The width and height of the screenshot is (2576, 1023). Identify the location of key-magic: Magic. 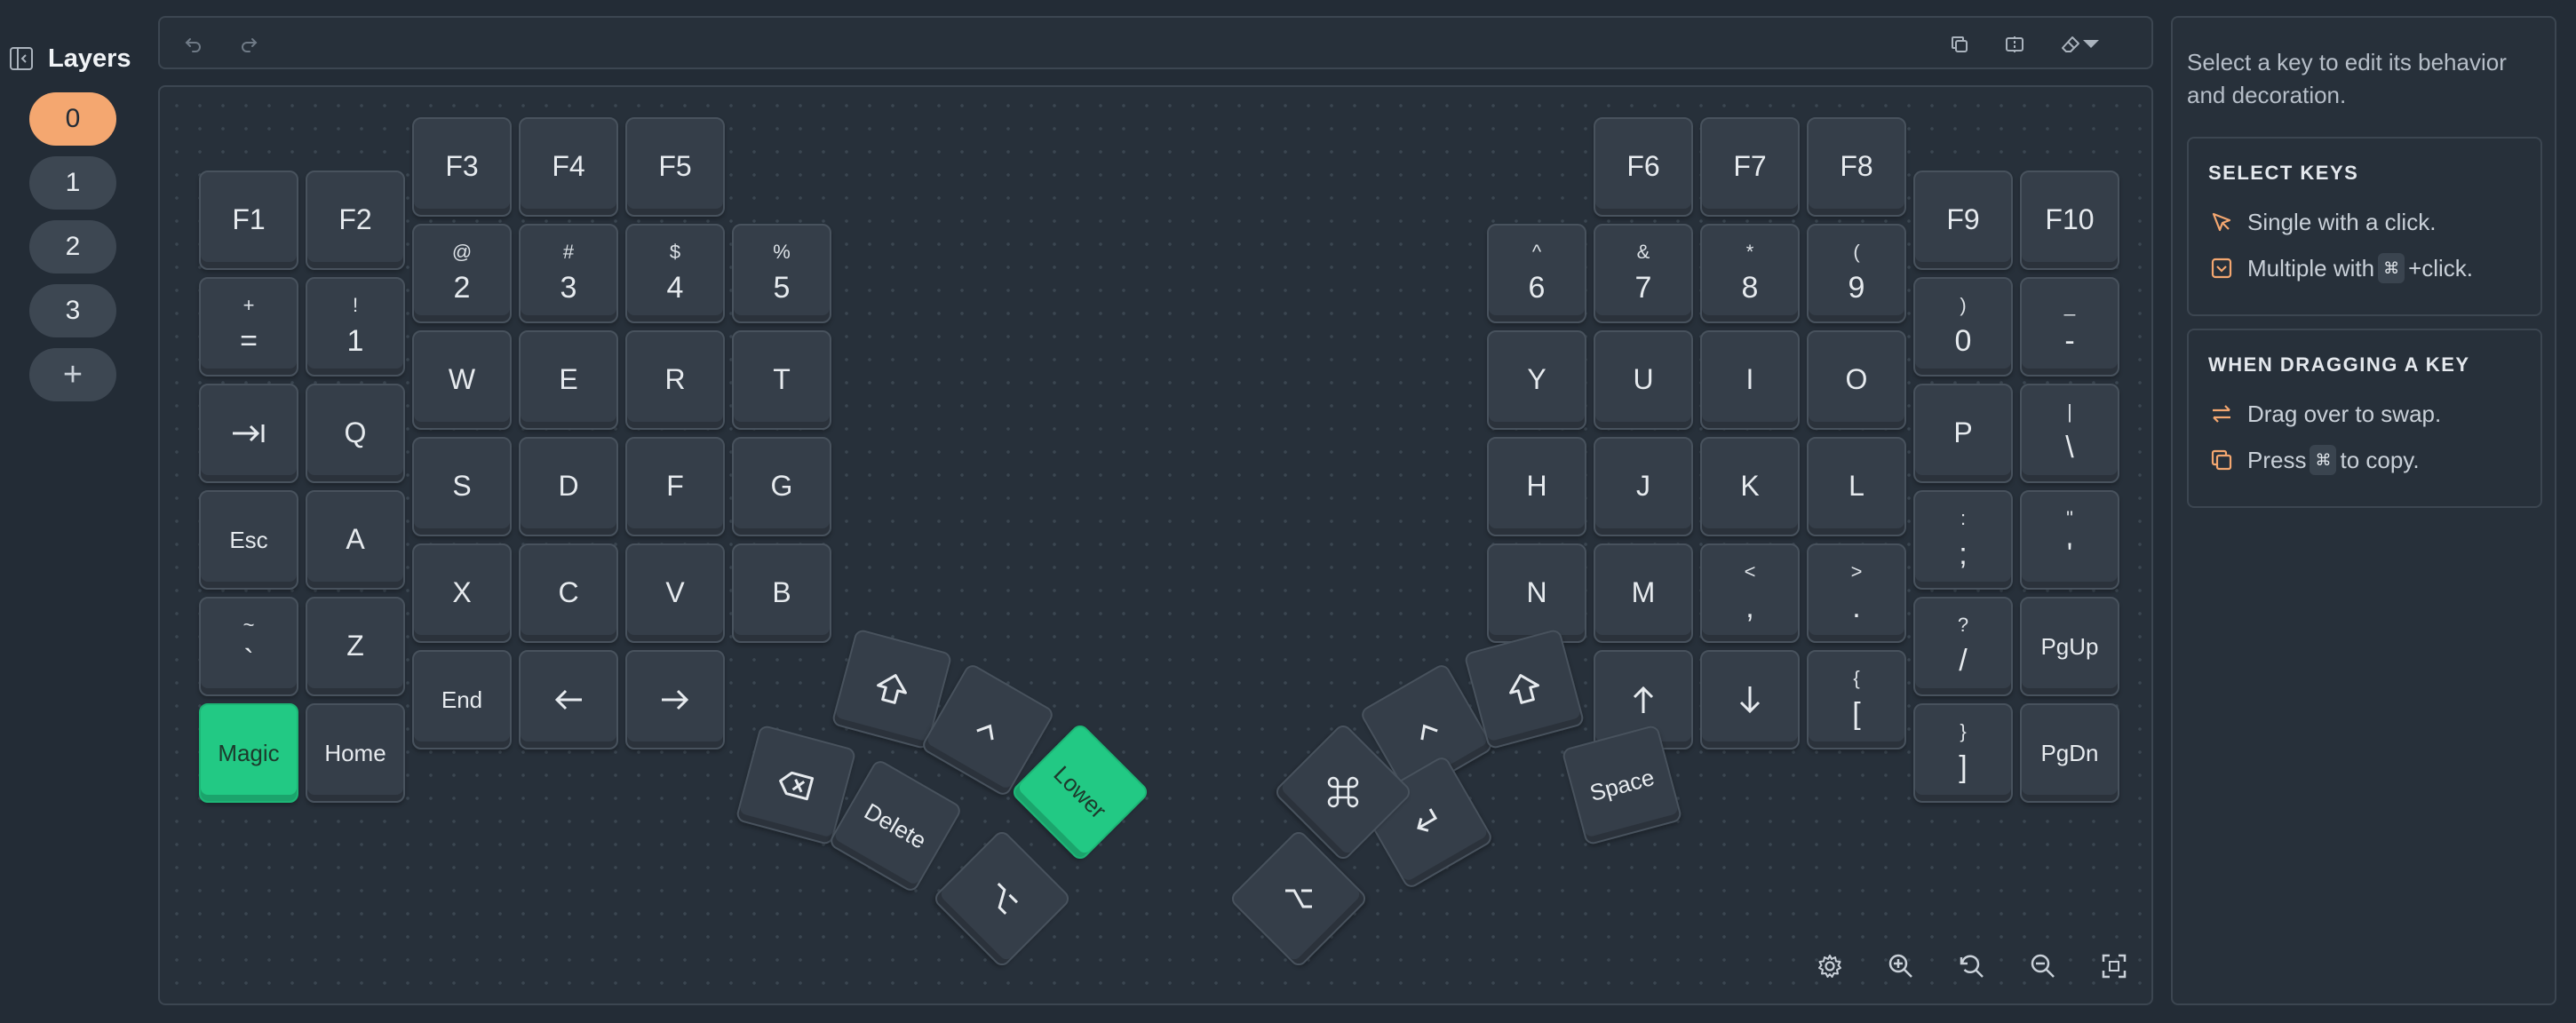
(248, 753).